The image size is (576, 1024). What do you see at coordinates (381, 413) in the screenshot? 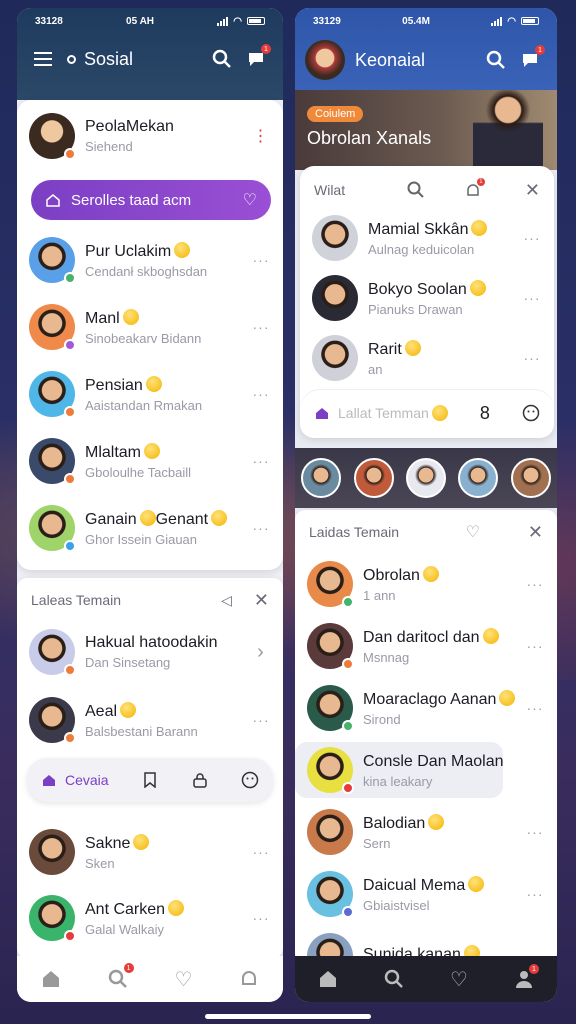
I see `lallat-temman-input: Lallat Temman` at bounding box center [381, 413].